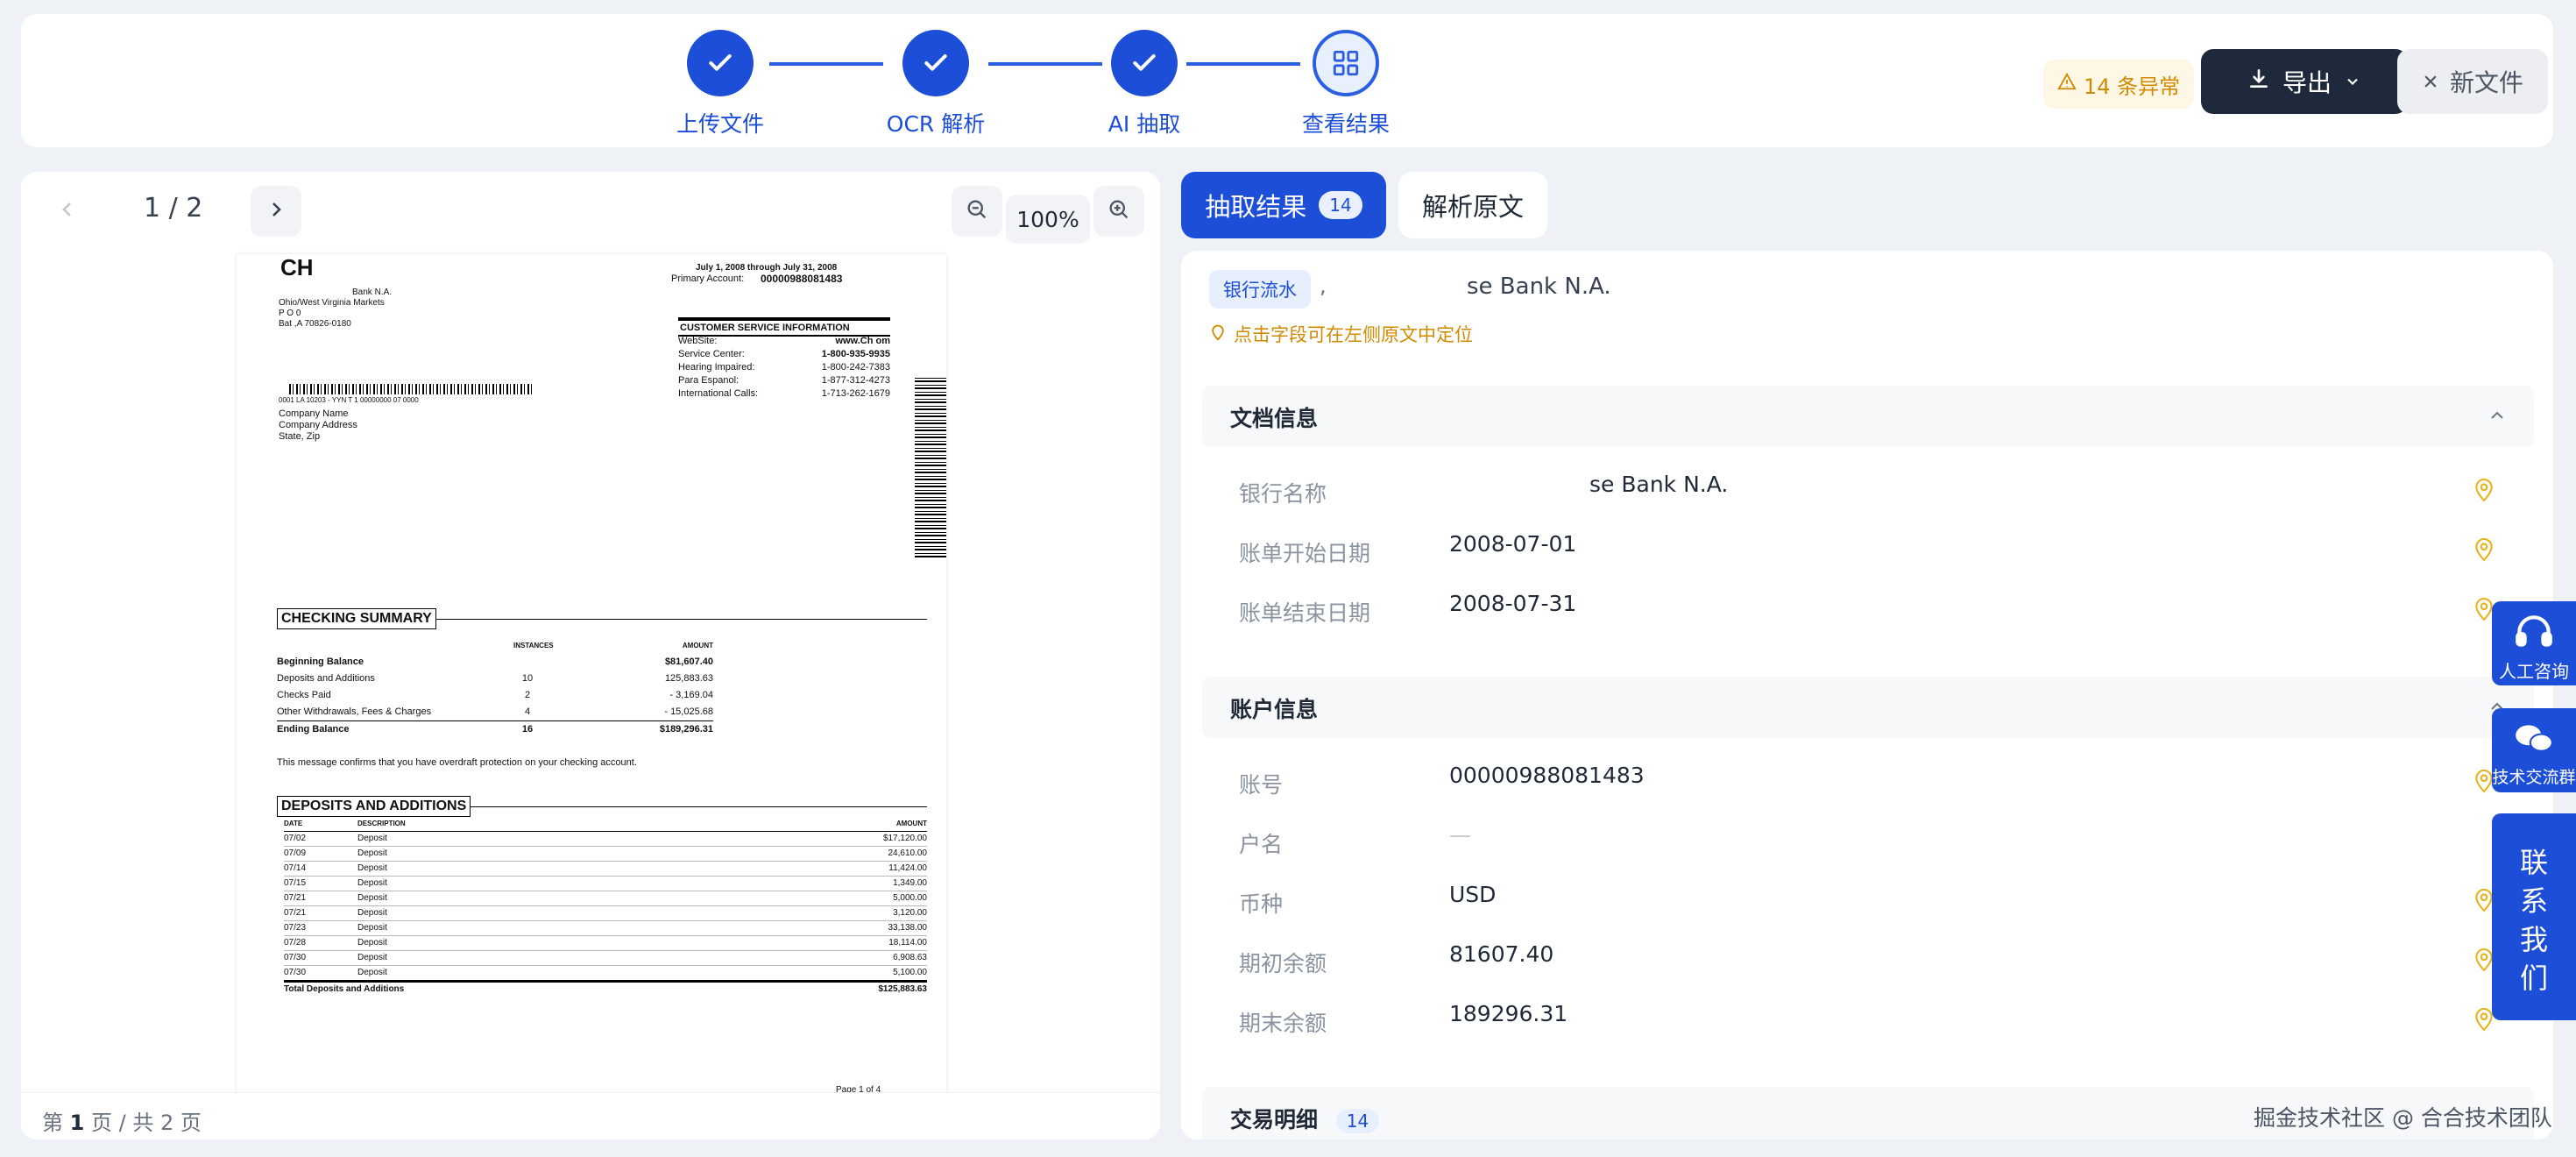 This screenshot has height=1157, width=2576. What do you see at coordinates (2533, 939) in the screenshot?
I see `contact-char: 我` at bounding box center [2533, 939].